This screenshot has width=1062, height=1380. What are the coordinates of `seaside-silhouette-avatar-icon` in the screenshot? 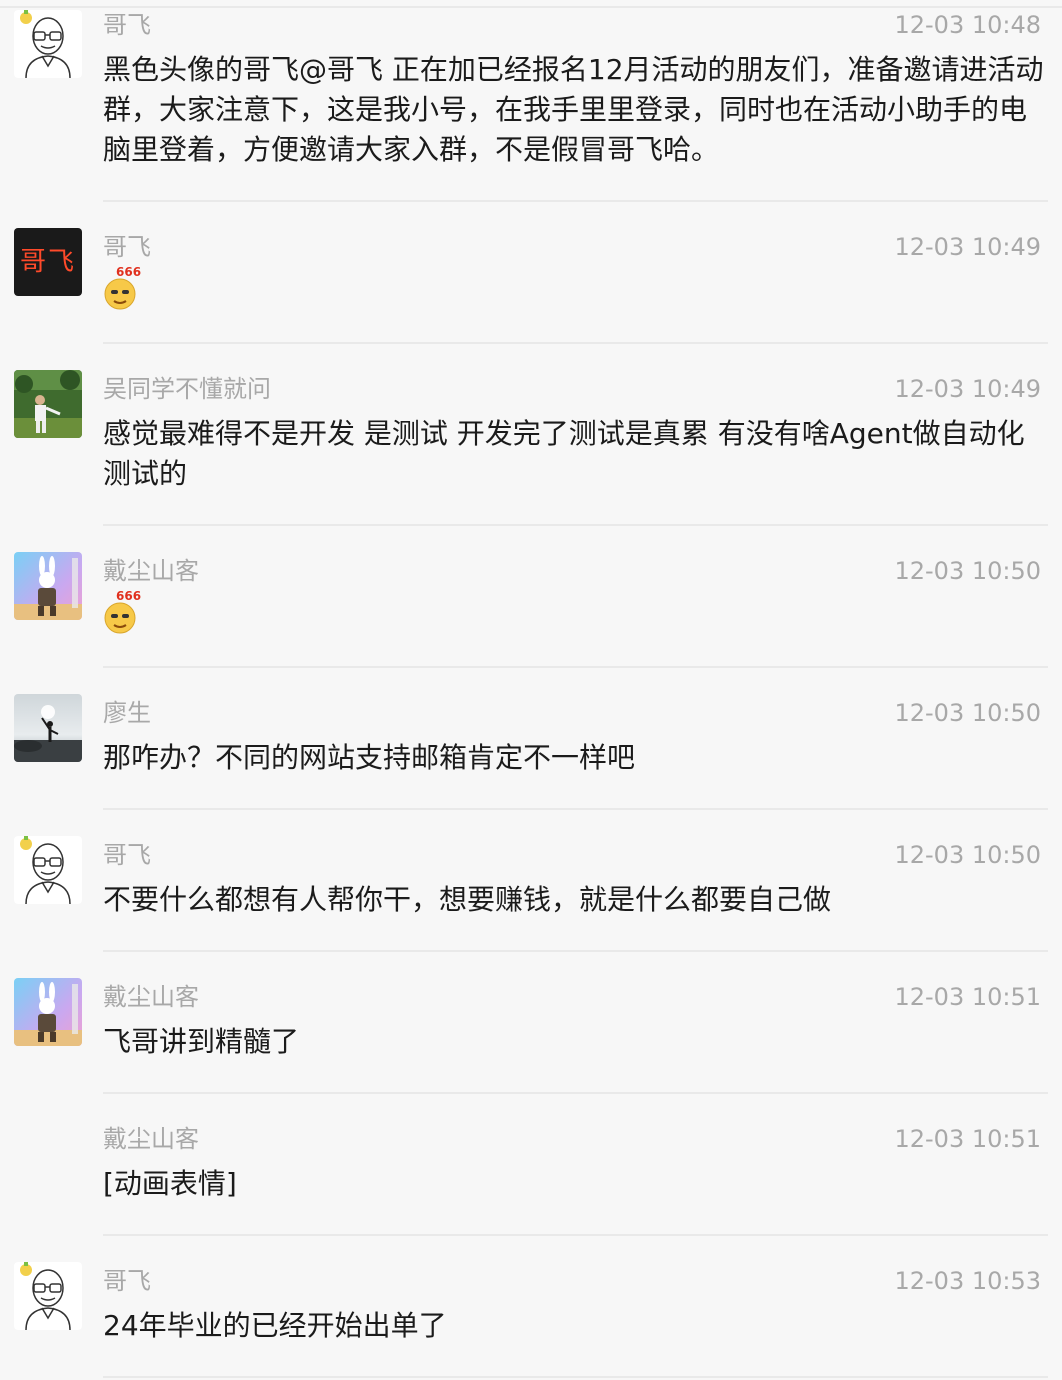 It's located at (48, 728).